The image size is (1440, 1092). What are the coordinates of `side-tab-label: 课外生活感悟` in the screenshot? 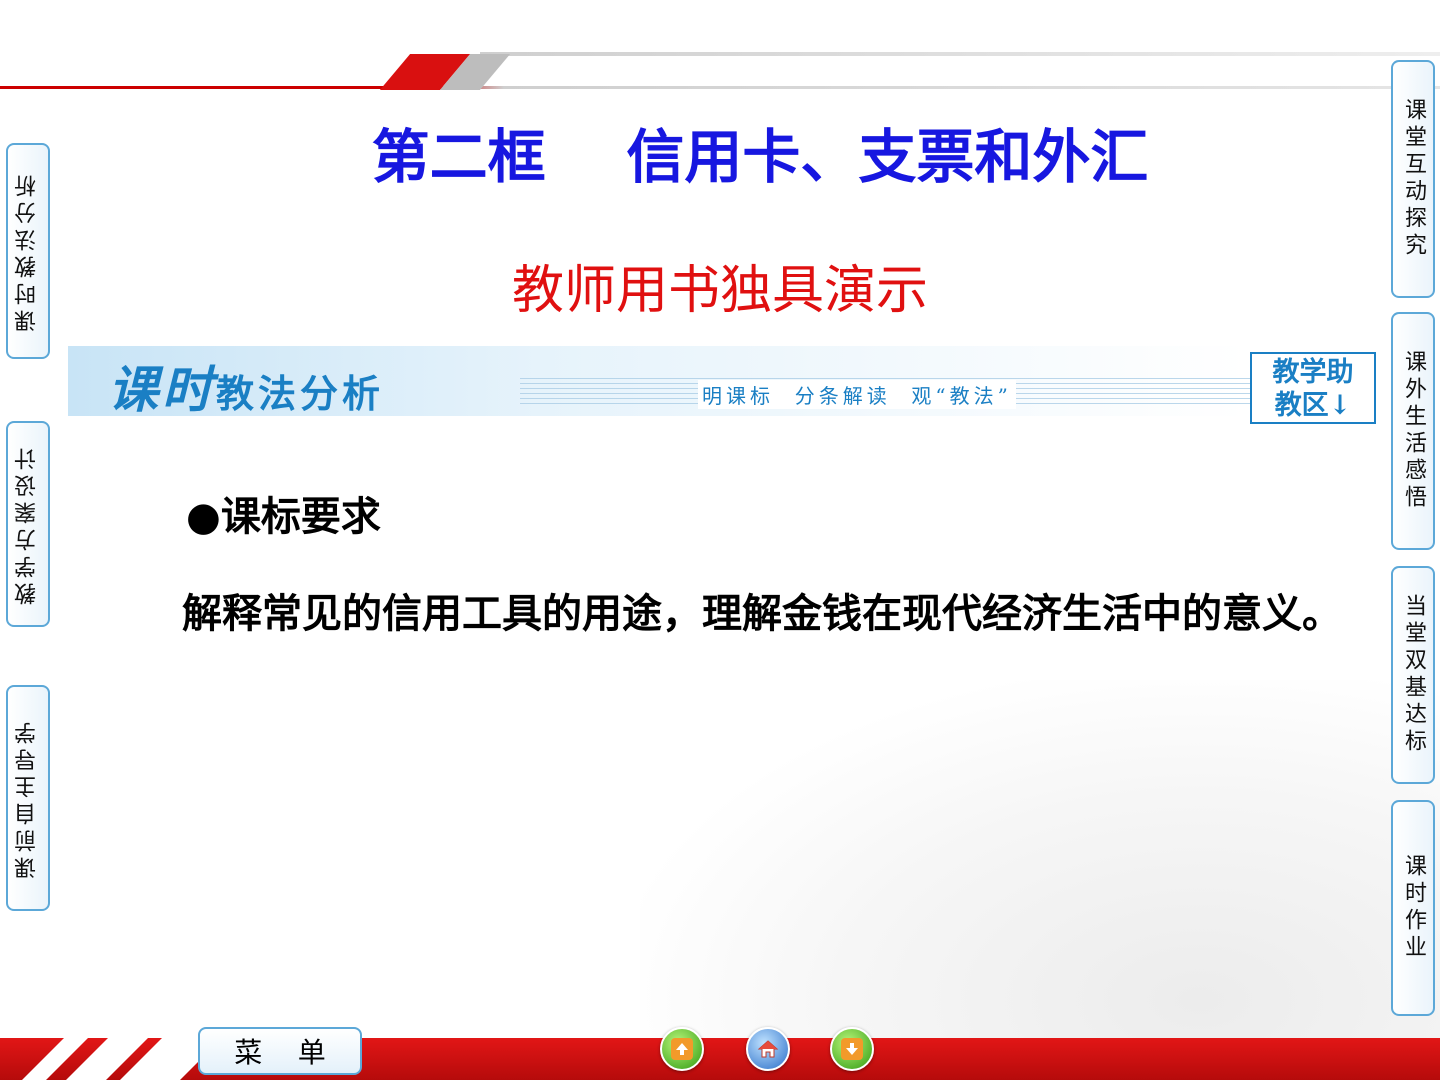 It's located at (1413, 431).